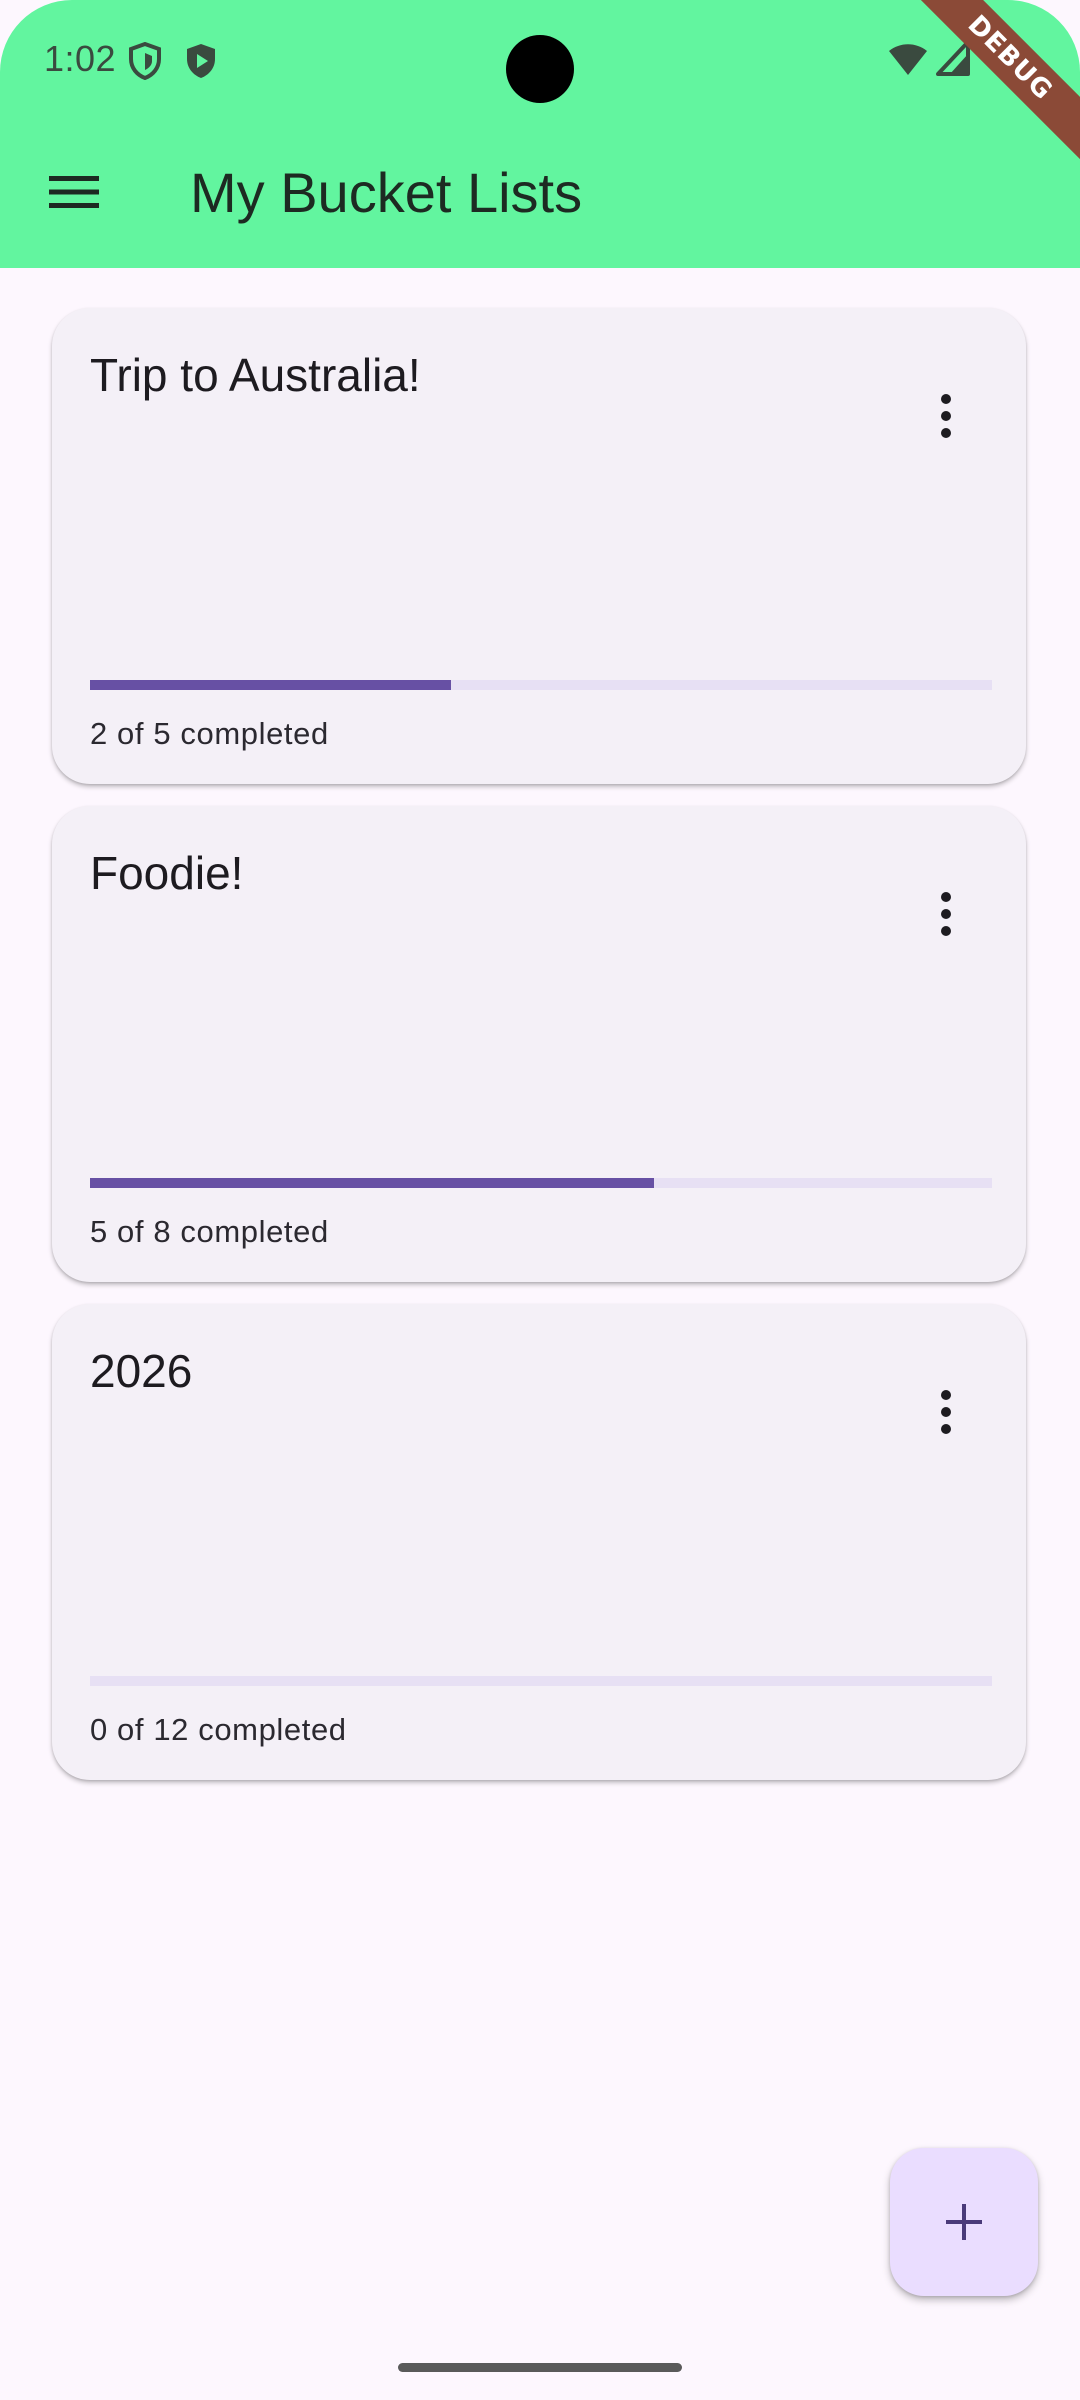 Image resolution: width=1080 pixels, height=2400 pixels. Describe the element at coordinates (218, 1729) in the screenshot. I see `progress-text: 0 of 12 completed` at that location.